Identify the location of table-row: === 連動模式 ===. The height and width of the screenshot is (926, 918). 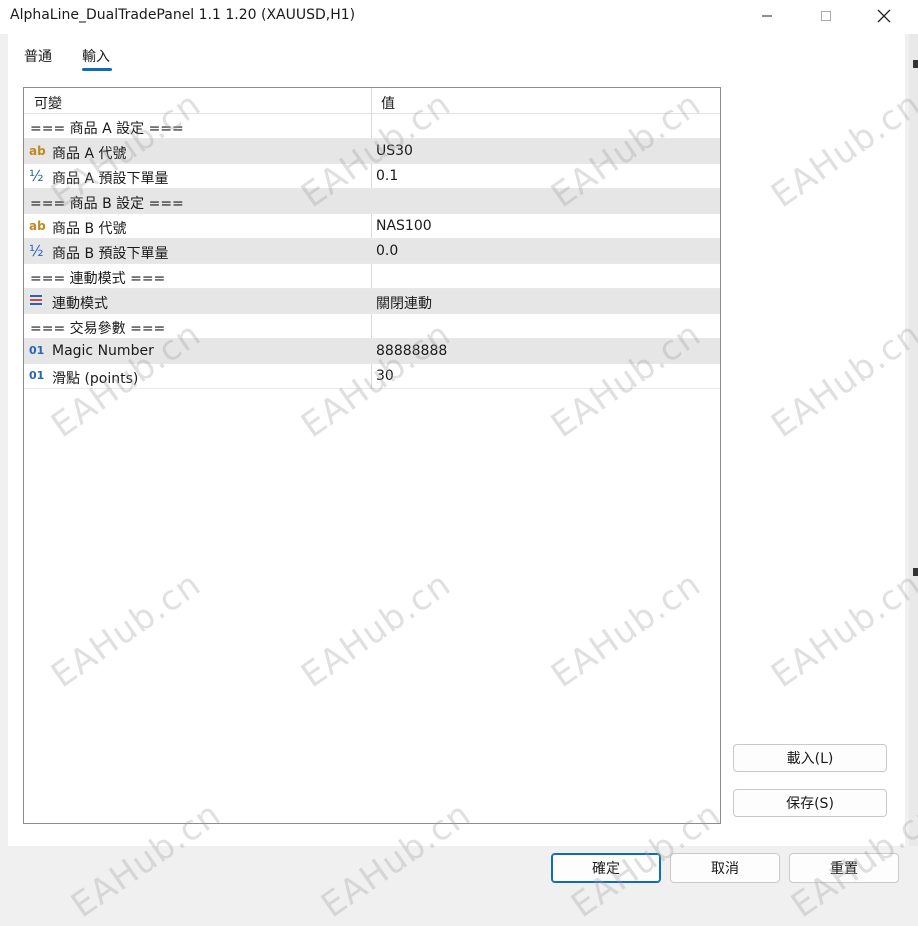
(372, 276).